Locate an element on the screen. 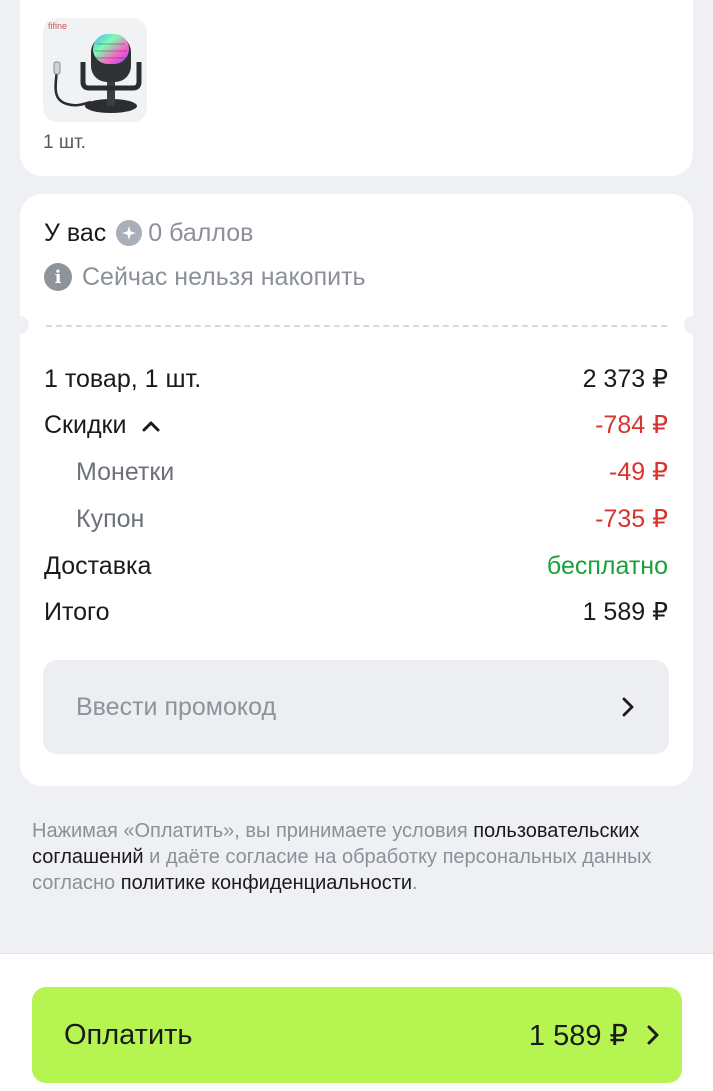 This screenshot has width=713, height=1091. summary-row-delivery: Доставка бесплатно is located at coordinates (356, 566).